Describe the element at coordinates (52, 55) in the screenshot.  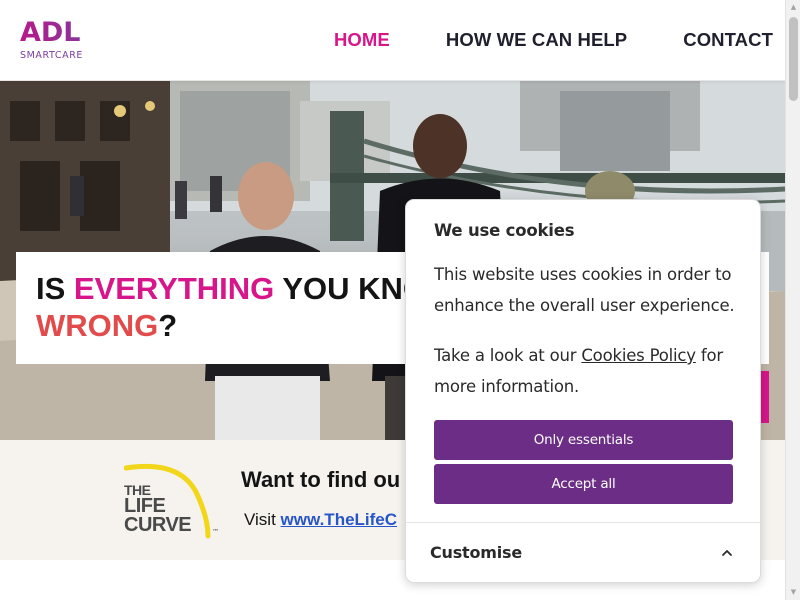
I see `logo-tagline: SMARTCARE` at that location.